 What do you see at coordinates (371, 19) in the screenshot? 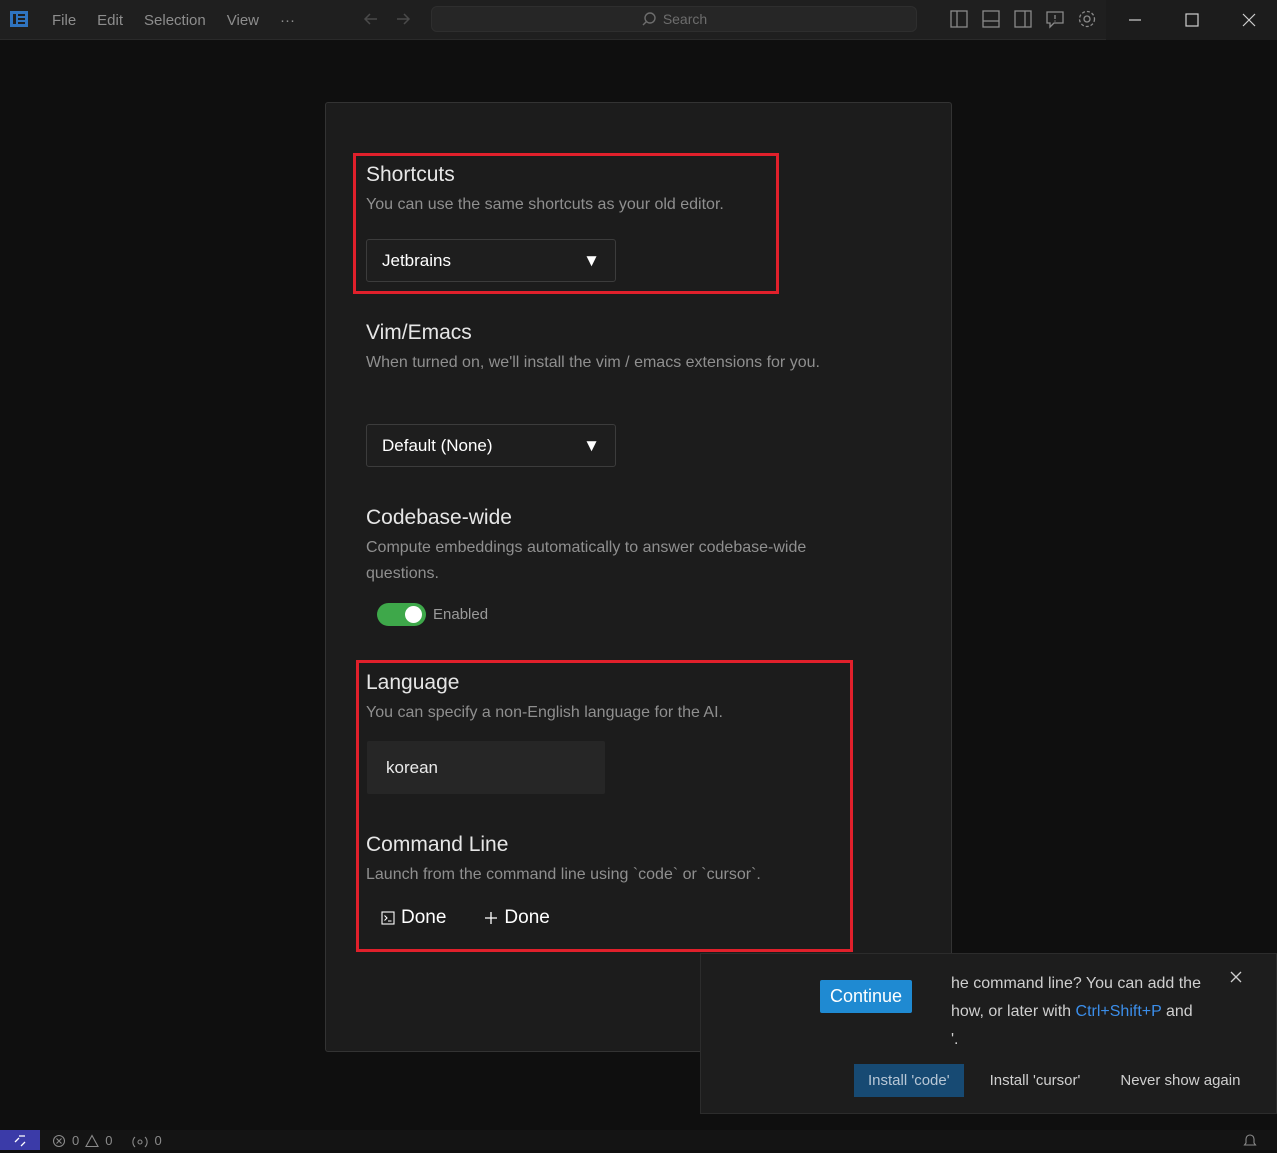
I see `back-arrow-icon` at bounding box center [371, 19].